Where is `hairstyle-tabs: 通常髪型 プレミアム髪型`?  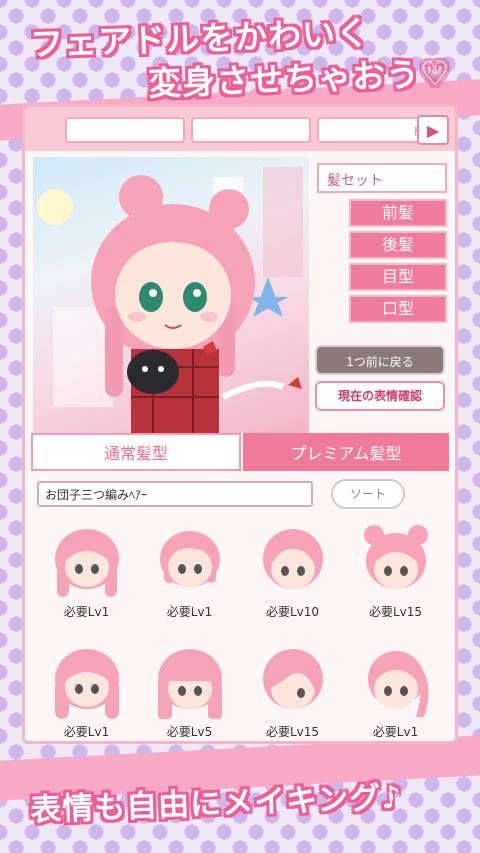 hairstyle-tabs: 通常髪型 プレミアム髪型 is located at coordinates (240, 452).